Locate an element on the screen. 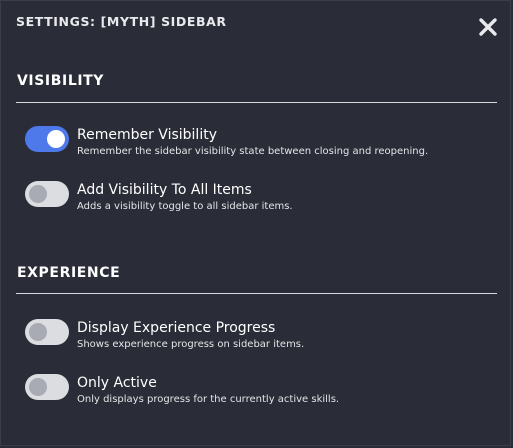 This screenshot has width=513, height=448. dialog-title: SETTINGS: [MYTH] SIDEBAR is located at coordinates (121, 21).